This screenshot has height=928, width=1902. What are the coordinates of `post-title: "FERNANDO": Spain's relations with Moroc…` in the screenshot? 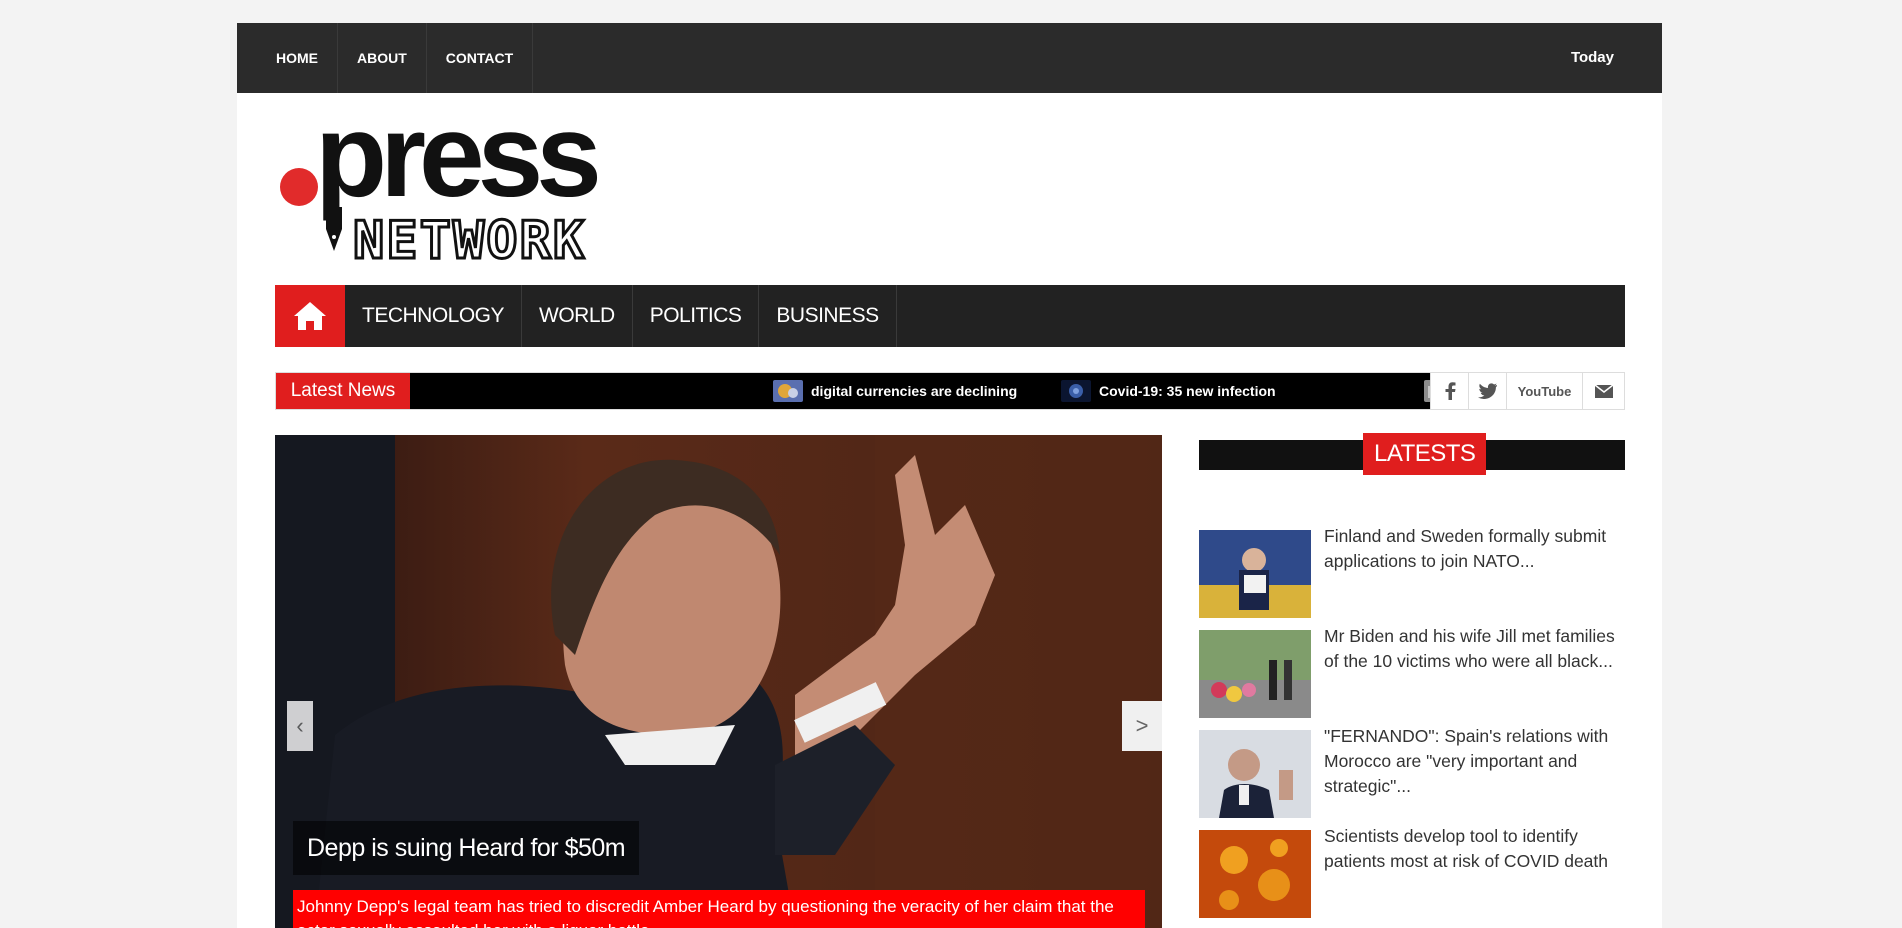 It's located at (1474, 761).